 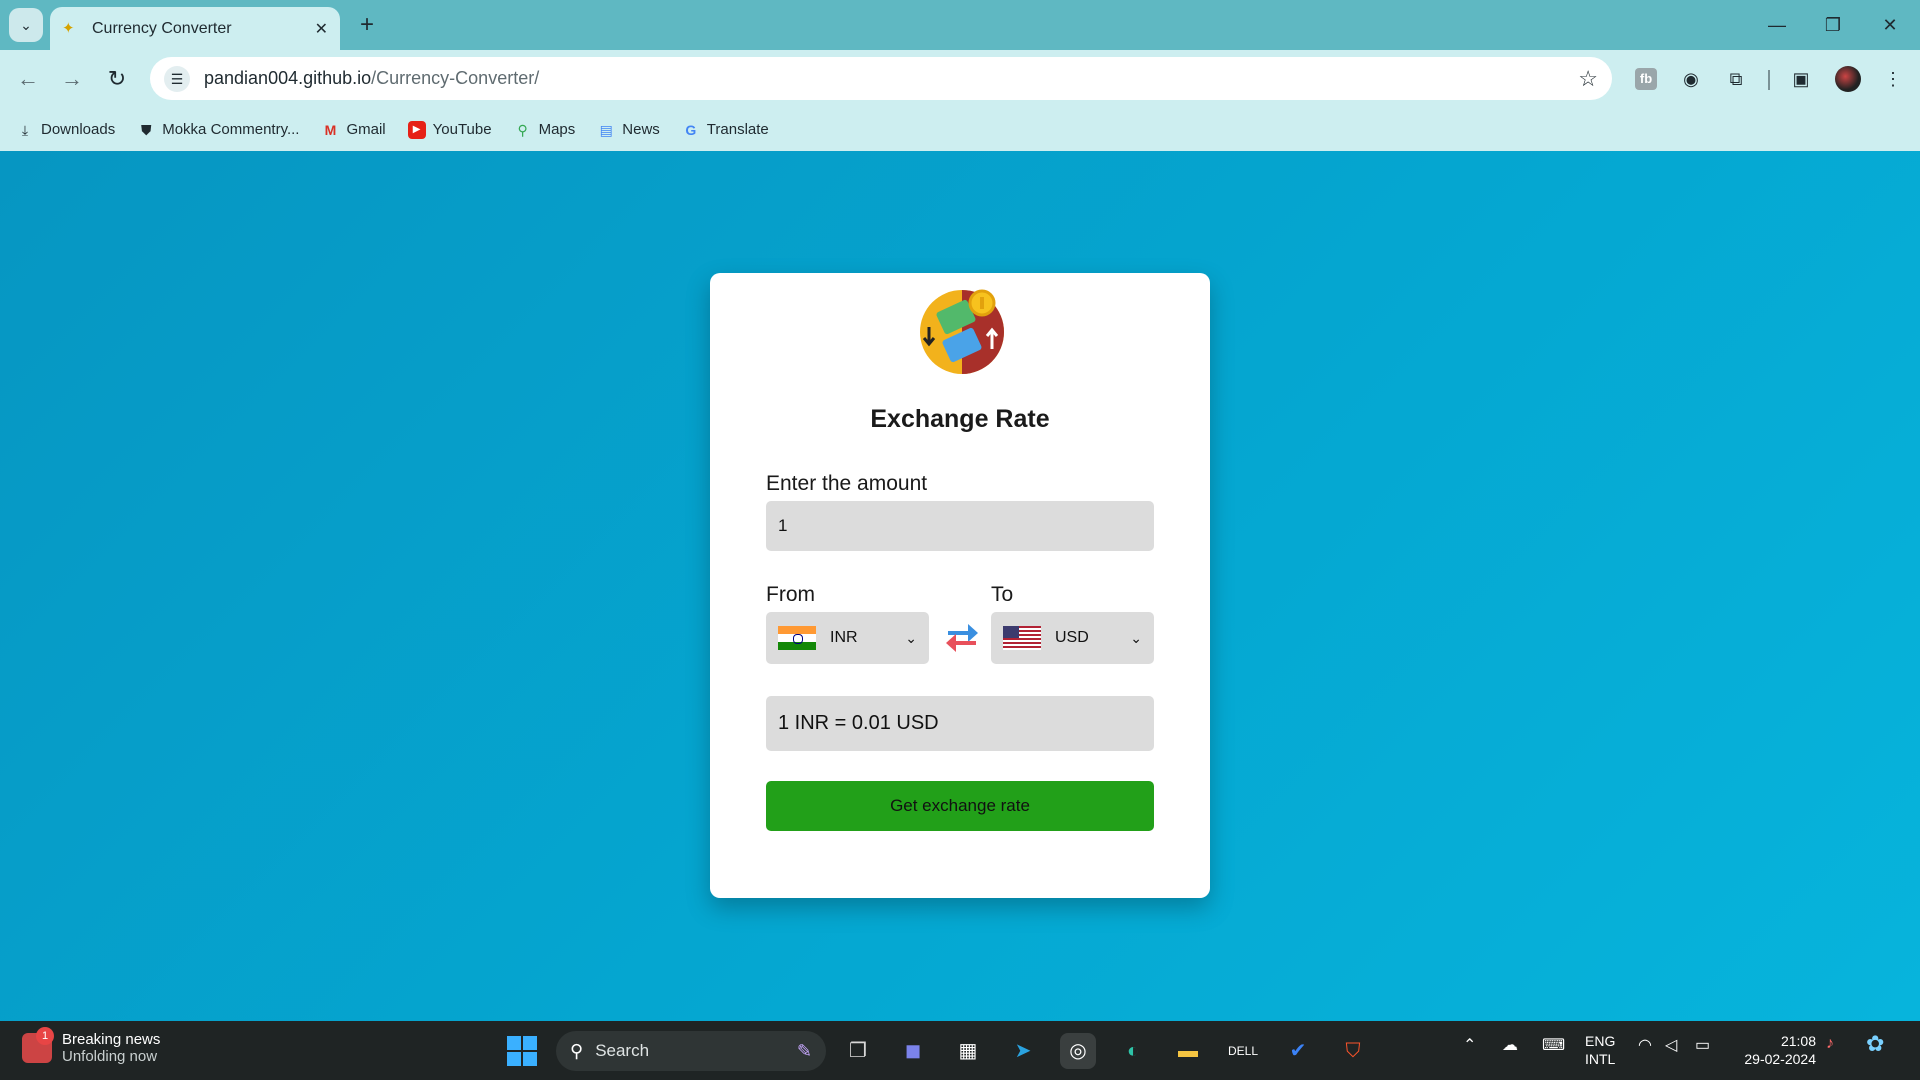 What do you see at coordinates (804, 1050) in the screenshot?
I see `search-highlight-icon: ✎` at bounding box center [804, 1050].